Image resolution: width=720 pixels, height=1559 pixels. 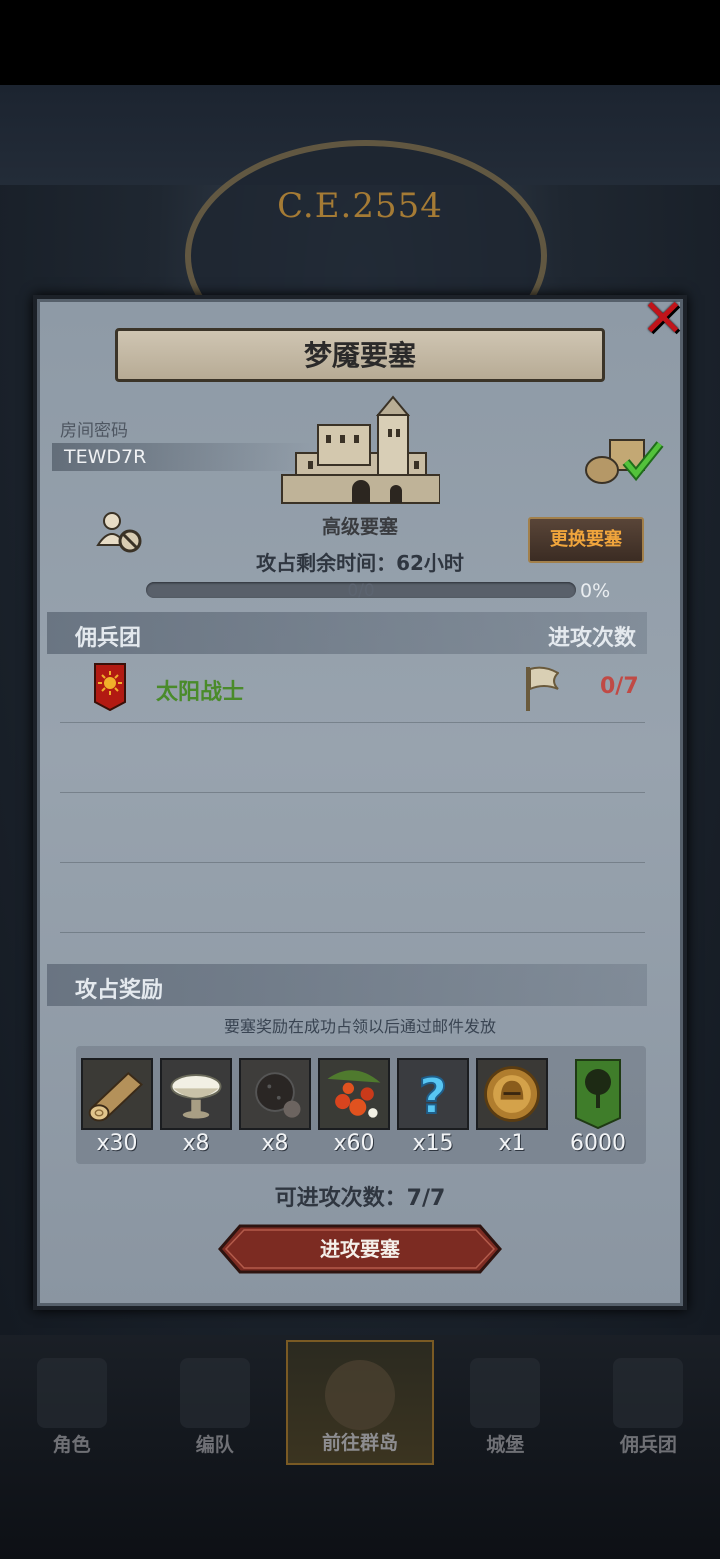 What do you see at coordinates (598, 1143) in the screenshot?
I see `reward-count: 6000` at bounding box center [598, 1143].